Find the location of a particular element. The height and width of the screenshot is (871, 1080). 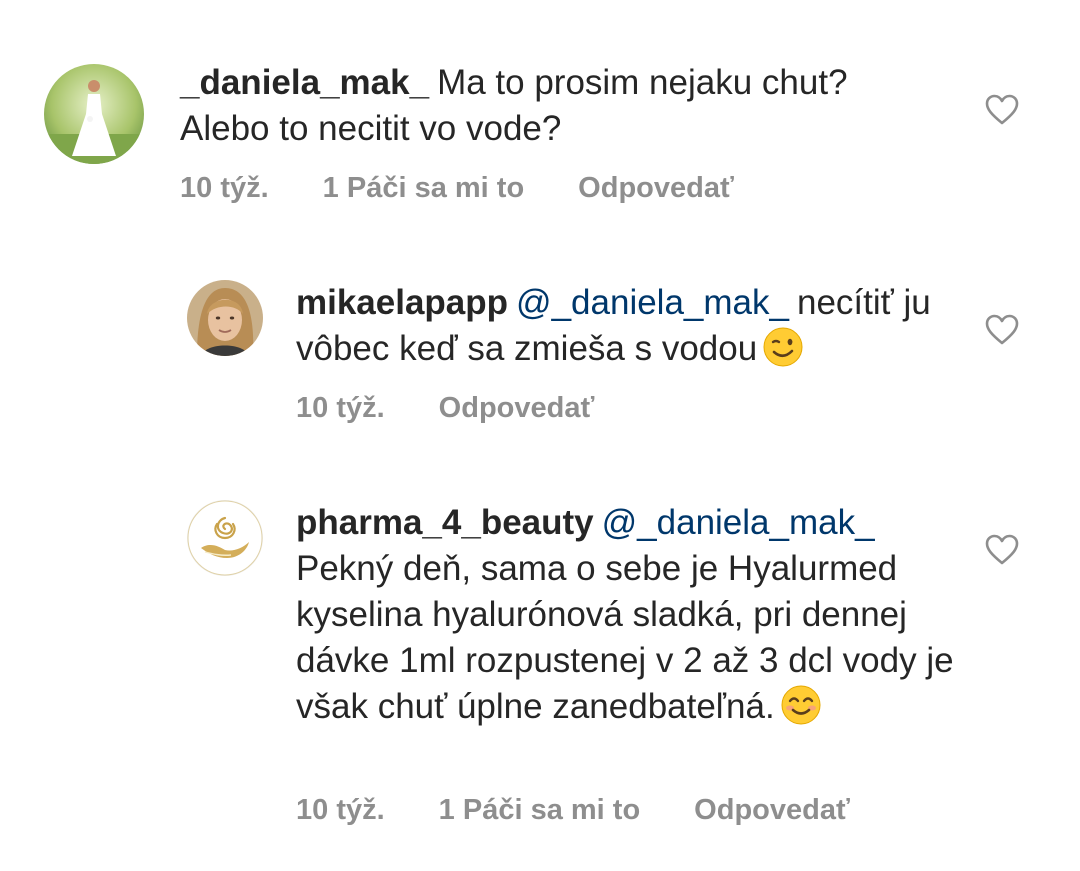

winking-face-emoji-icon is located at coordinates (783, 347).